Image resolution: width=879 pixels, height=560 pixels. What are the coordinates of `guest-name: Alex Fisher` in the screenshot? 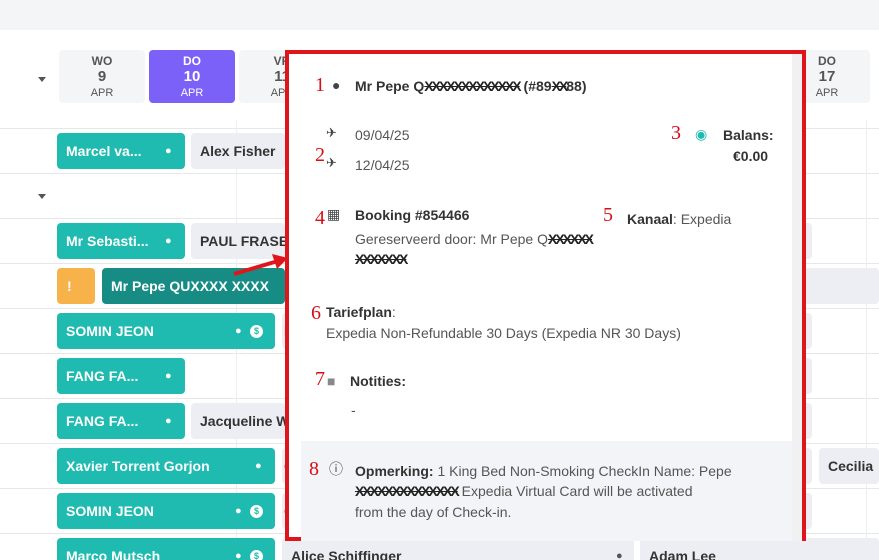 It's located at (238, 151).